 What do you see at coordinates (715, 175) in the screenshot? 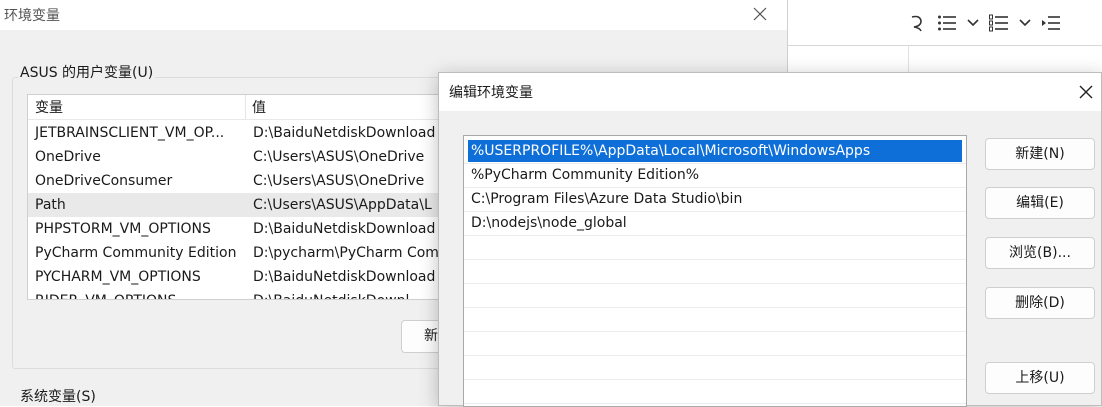
I see `list-item: %PyCharm Community Edition%` at bounding box center [715, 175].